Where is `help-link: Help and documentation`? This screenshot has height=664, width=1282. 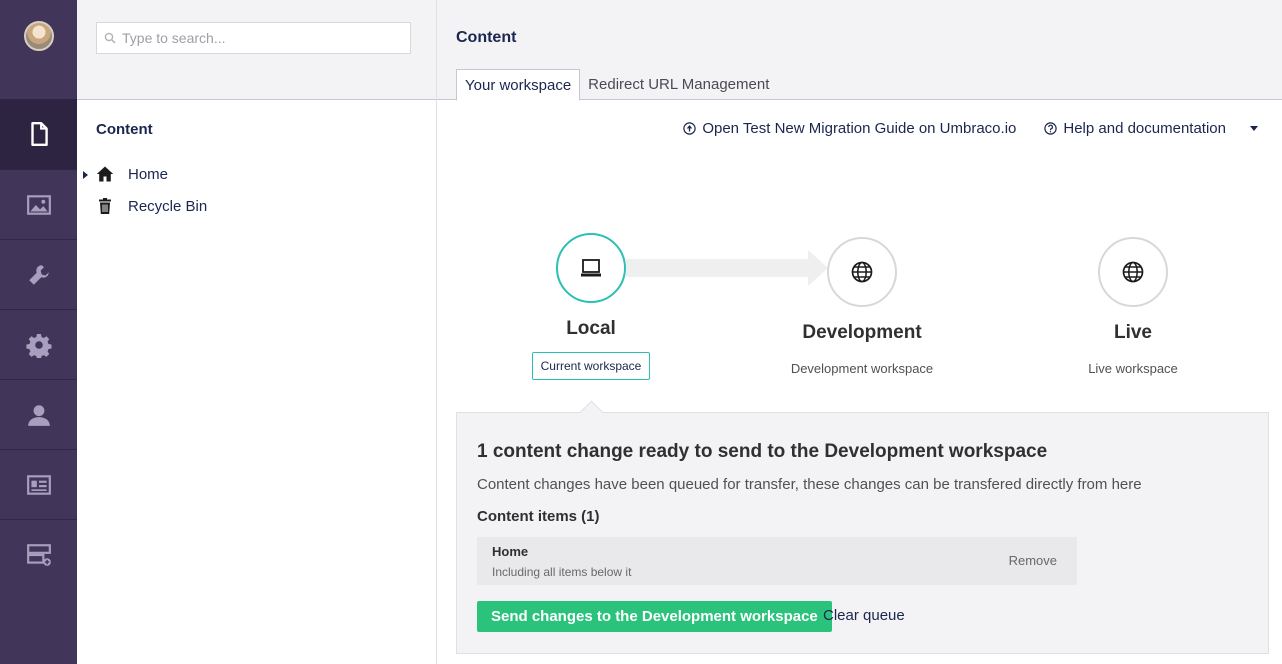
help-link: Help and documentation is located at coordinates (1135, 128).